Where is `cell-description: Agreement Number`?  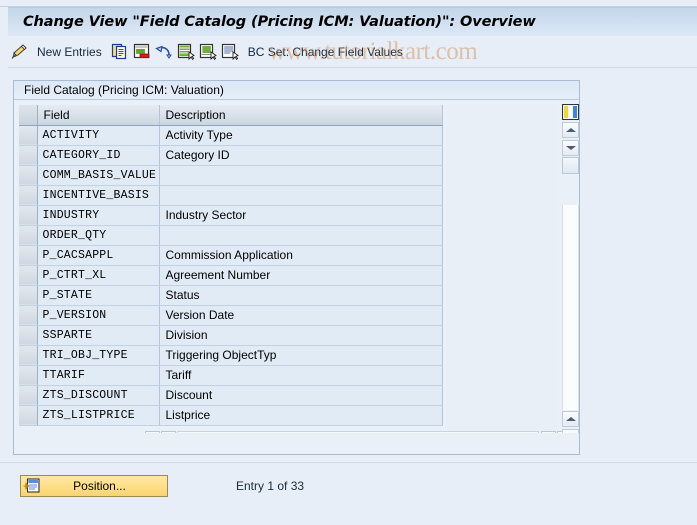 cell-description: Agreement Number is located at coordinates (301, 275).